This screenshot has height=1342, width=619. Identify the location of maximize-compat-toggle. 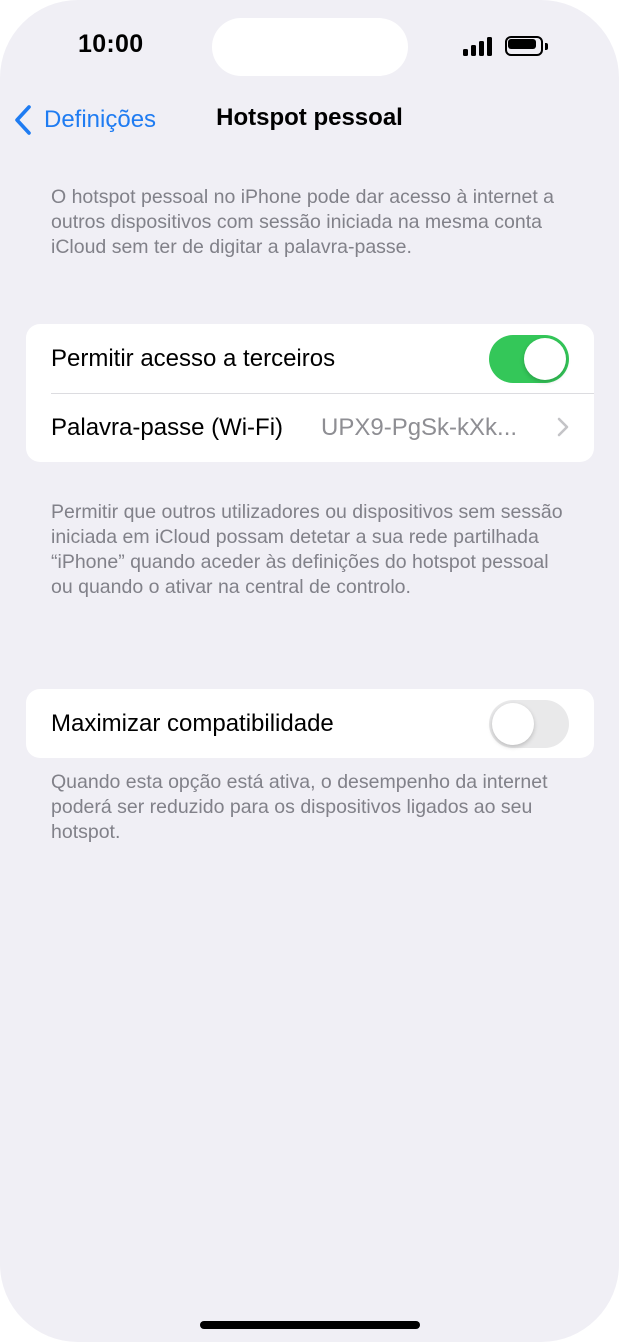
(529, 723).